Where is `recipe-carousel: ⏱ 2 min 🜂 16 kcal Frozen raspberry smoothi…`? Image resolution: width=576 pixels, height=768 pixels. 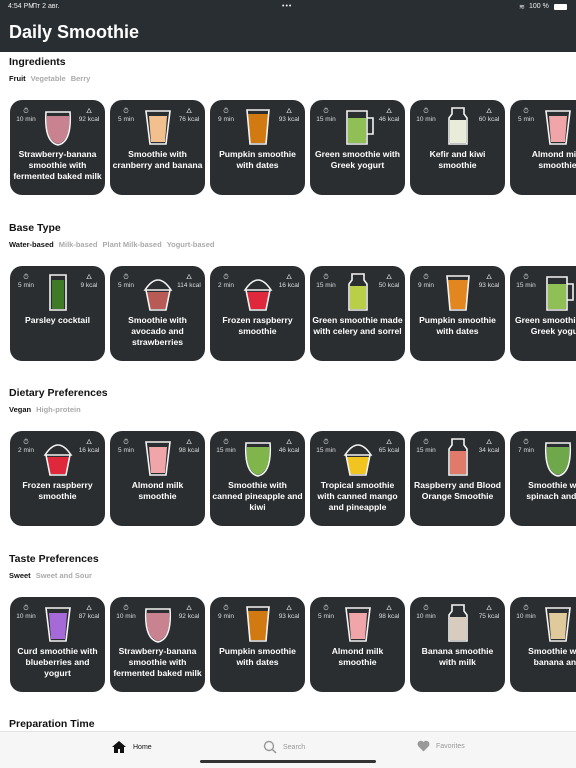
recipe-carousel: ⏱ 2 min 🜂 16 kcal Frozen raspberry smoothi… is located at coordinates (293, 479).